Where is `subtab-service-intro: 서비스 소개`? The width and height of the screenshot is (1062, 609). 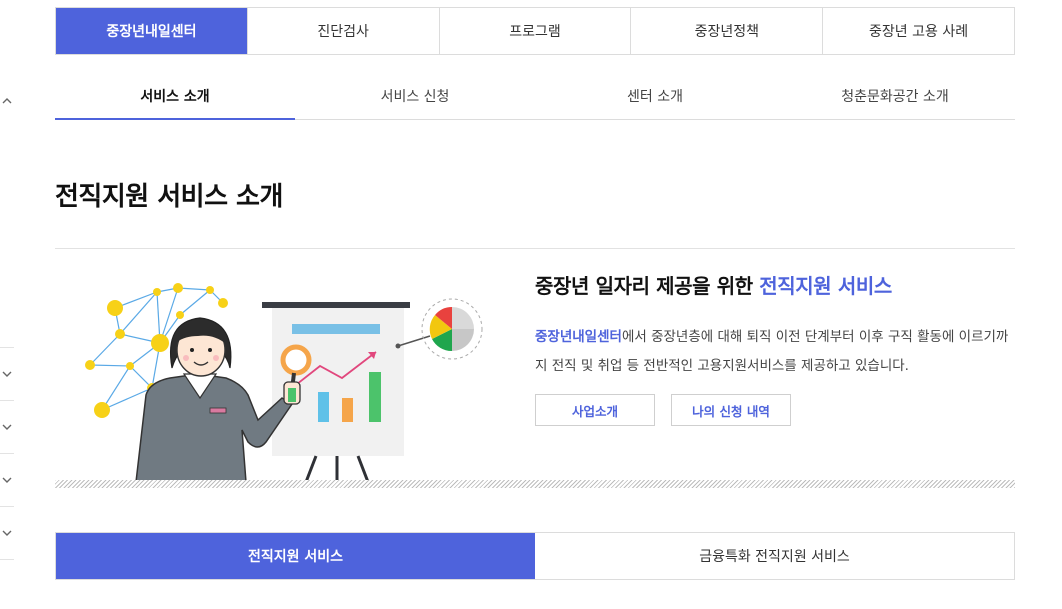 subtab-service-intro: 서비스 소개 is located at coordinates (175, 96).